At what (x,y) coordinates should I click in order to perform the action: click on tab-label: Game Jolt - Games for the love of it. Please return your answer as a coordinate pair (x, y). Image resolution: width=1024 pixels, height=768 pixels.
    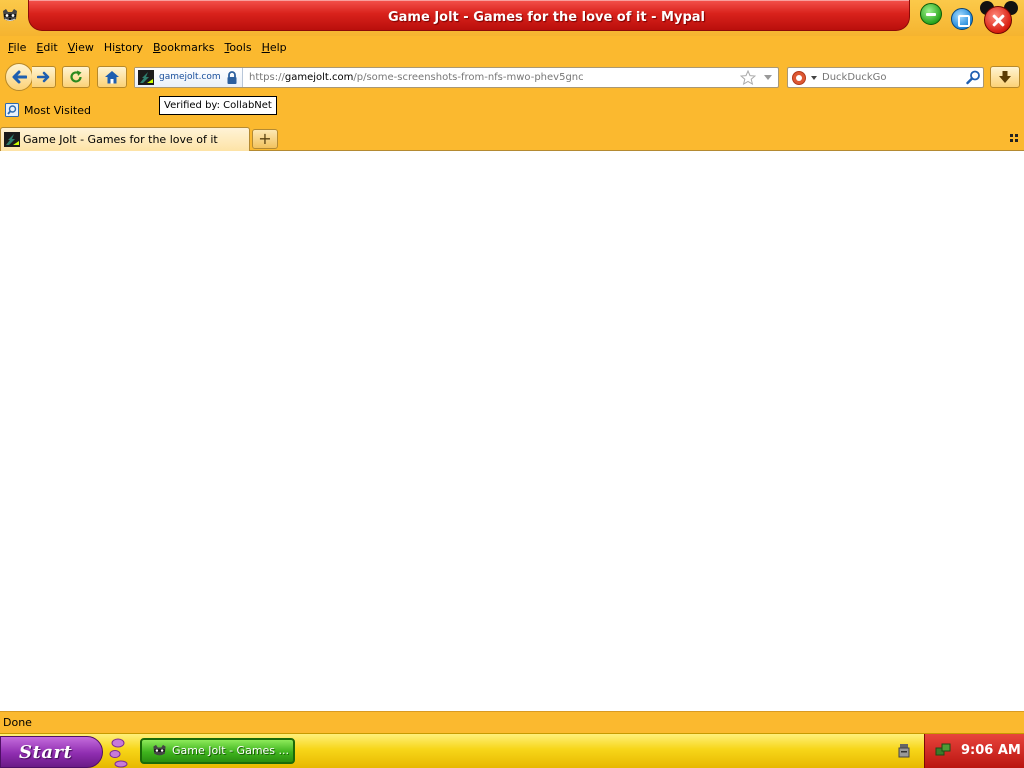
    Looking at the image, I should click on (120, 139).